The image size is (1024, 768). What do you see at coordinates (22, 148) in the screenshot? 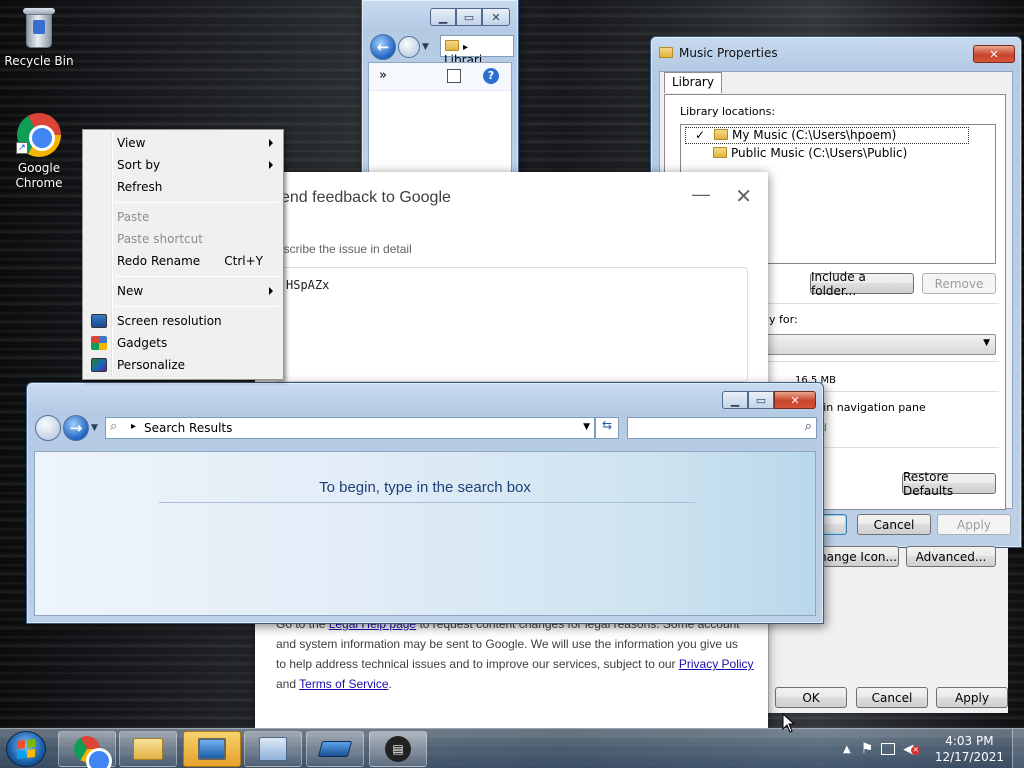
I see `shortcut-arrow-icon: ↗` at bounding box center [22, 148].